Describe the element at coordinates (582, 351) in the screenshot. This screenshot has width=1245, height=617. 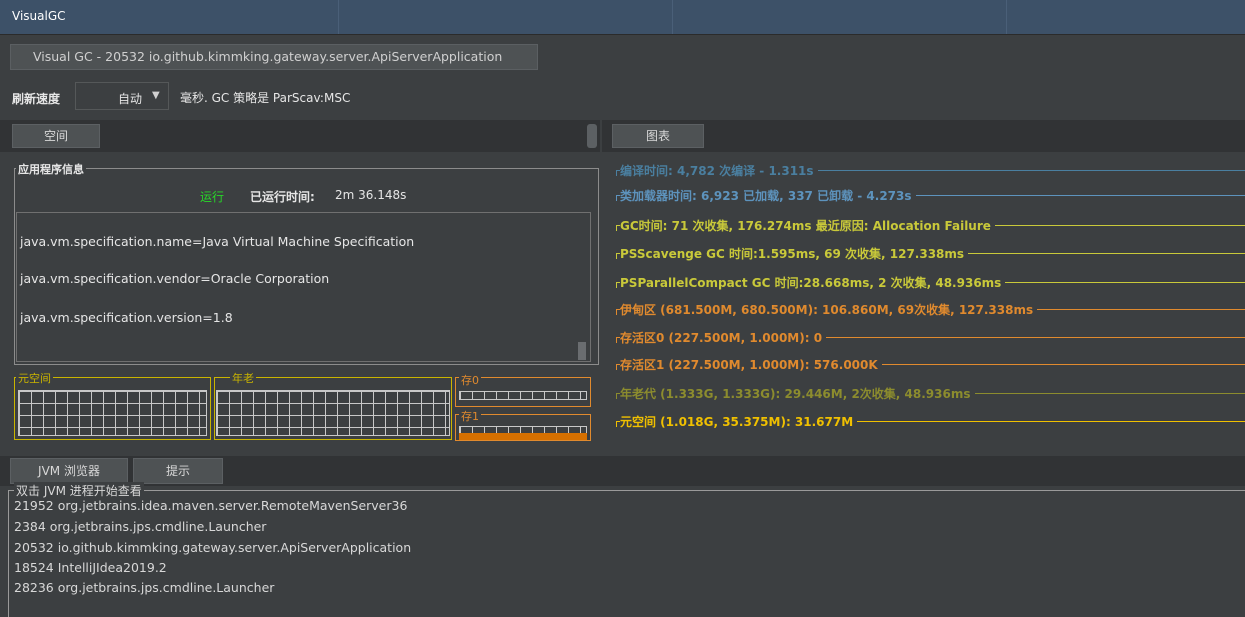
I see `properties-scrollbar` at that location.